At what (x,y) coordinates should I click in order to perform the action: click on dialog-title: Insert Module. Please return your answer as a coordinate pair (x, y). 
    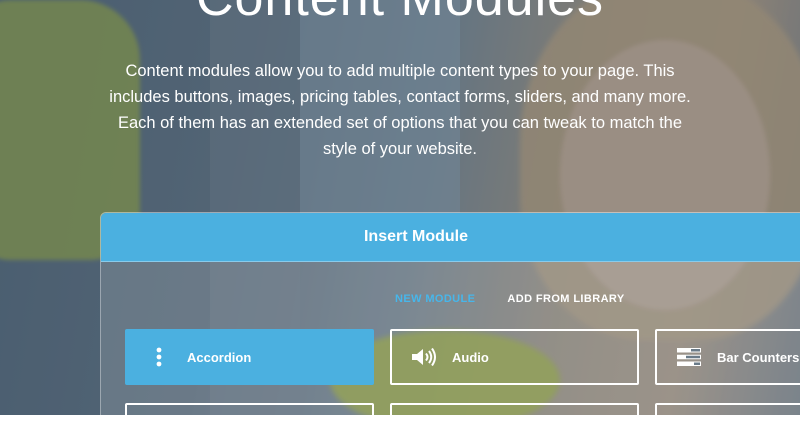
    Looking at the image, I should click on (415, 236).